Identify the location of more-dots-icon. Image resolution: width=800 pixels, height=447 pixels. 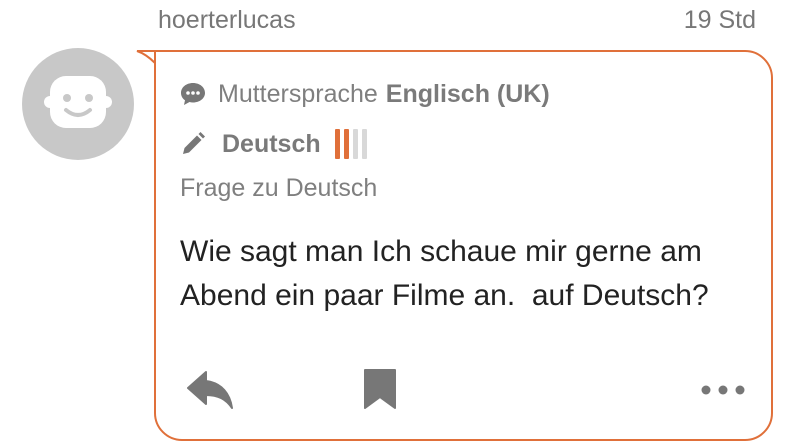
(723, 390).